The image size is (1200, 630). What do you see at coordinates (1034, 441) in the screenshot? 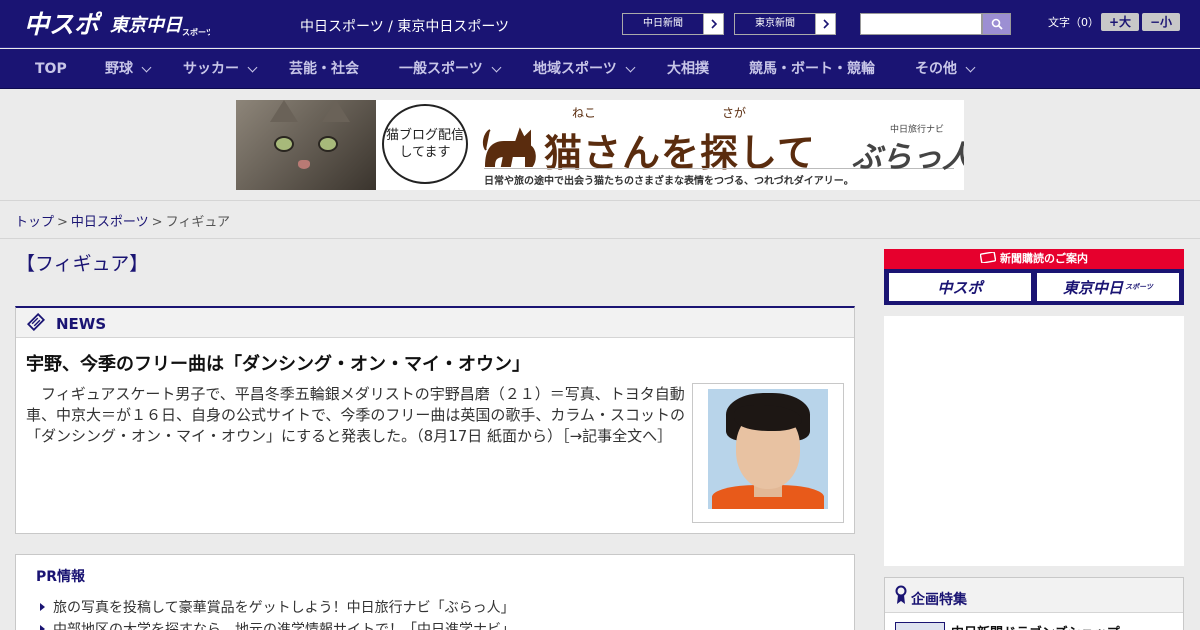
I see `ad-slot` at bounding box center [1034, 441].